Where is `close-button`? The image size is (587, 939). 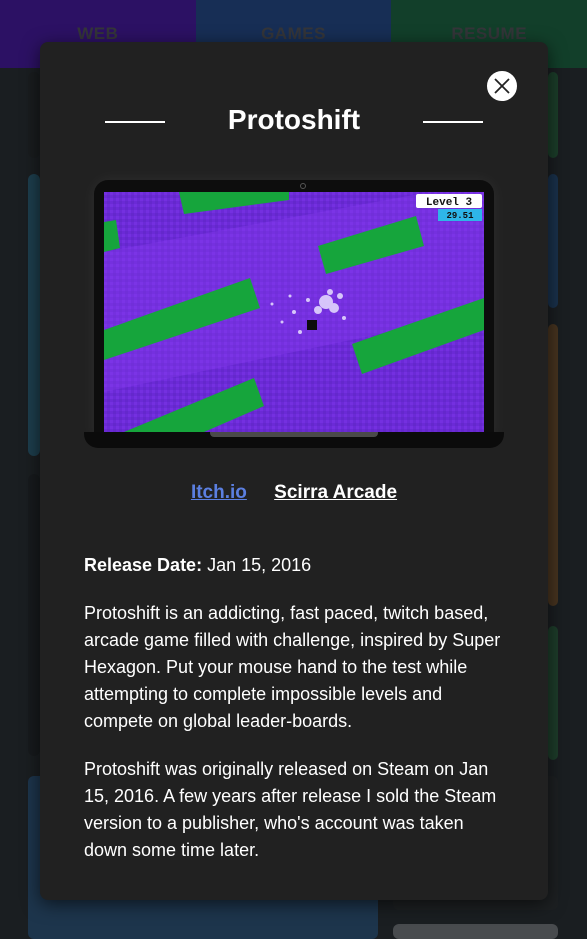
close-button is located at coordinates (502, 86).